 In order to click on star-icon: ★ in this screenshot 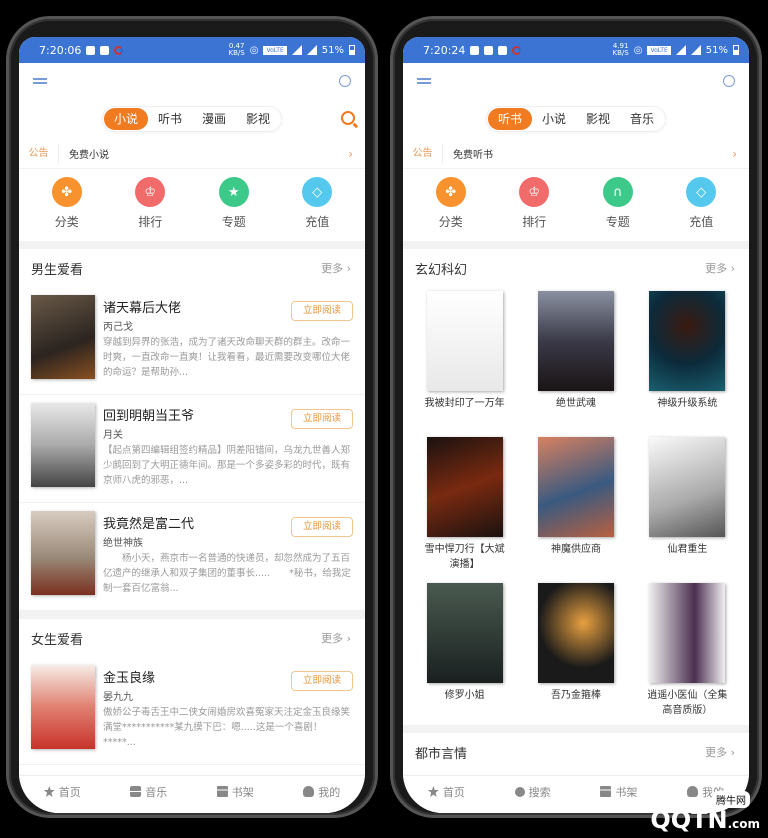, I will do `click(233, 192)`.